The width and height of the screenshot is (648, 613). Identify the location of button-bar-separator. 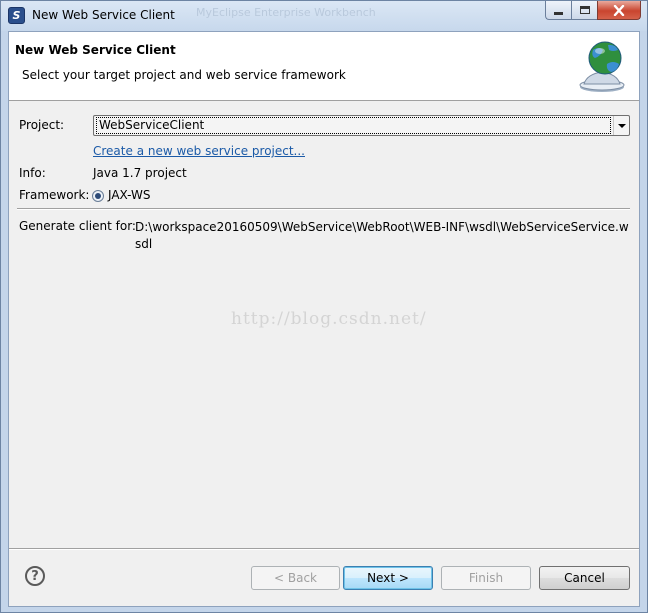
(324, 549).